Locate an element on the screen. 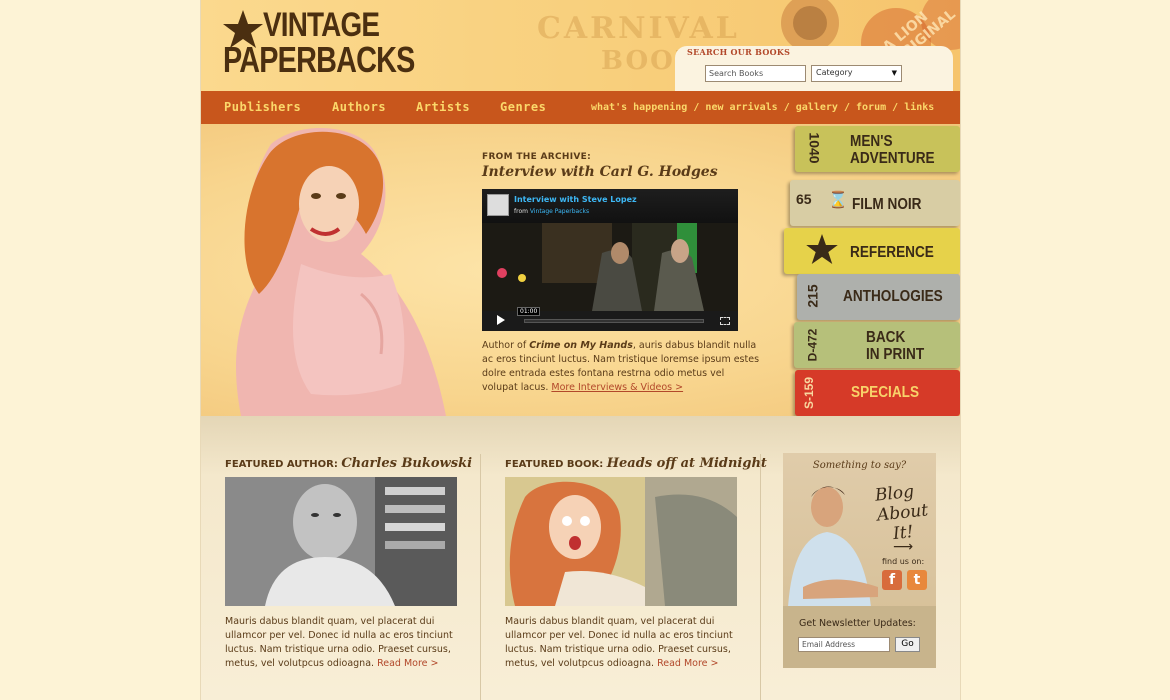  play-icon is located at coordinates (501, 320).